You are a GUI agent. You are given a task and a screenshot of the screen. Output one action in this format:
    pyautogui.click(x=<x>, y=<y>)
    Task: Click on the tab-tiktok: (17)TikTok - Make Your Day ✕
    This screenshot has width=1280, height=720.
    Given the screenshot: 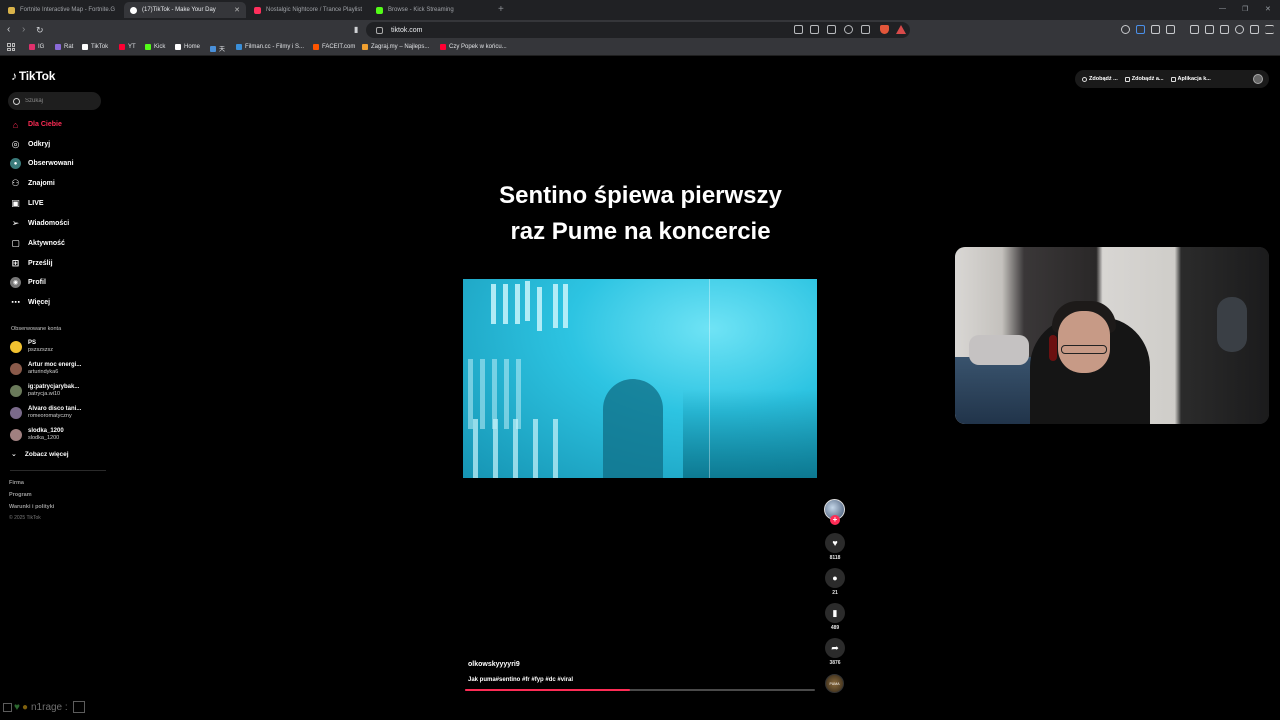 What is the action you would take?
    pyautogui.click(x=185, y=10)
    